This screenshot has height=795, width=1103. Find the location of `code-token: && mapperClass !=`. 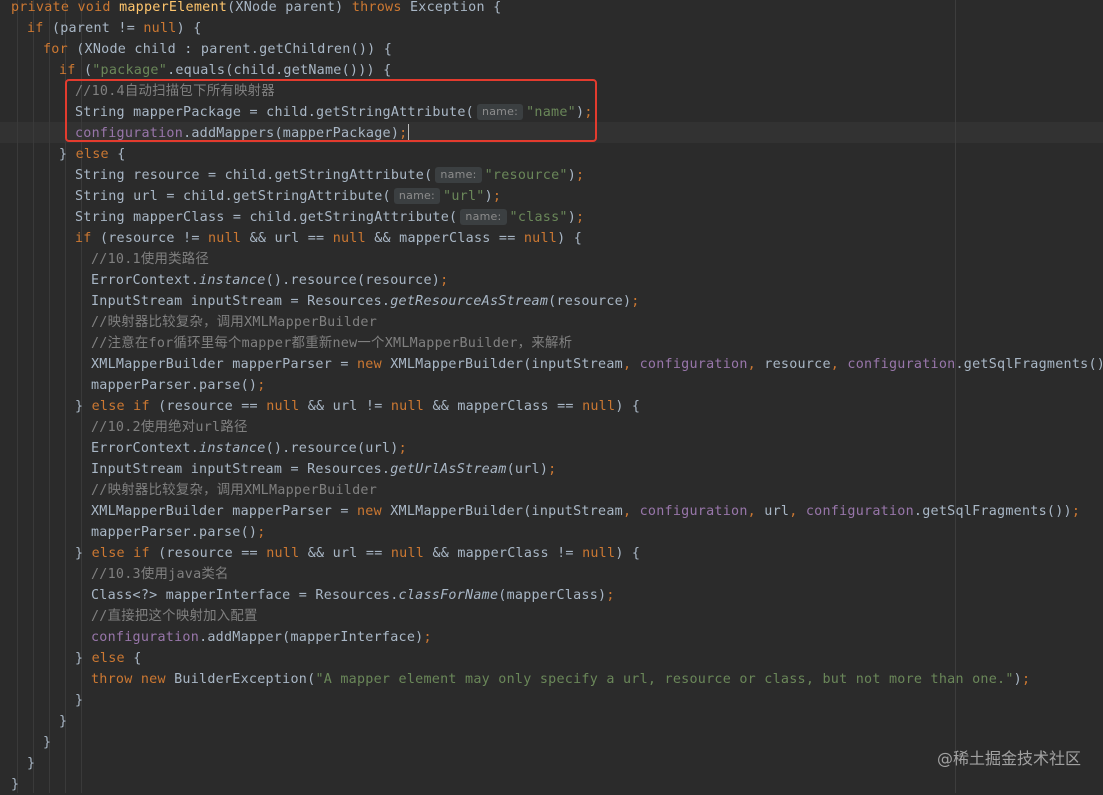

code-token: && mapperClass != is located at coordinates (507, 553).